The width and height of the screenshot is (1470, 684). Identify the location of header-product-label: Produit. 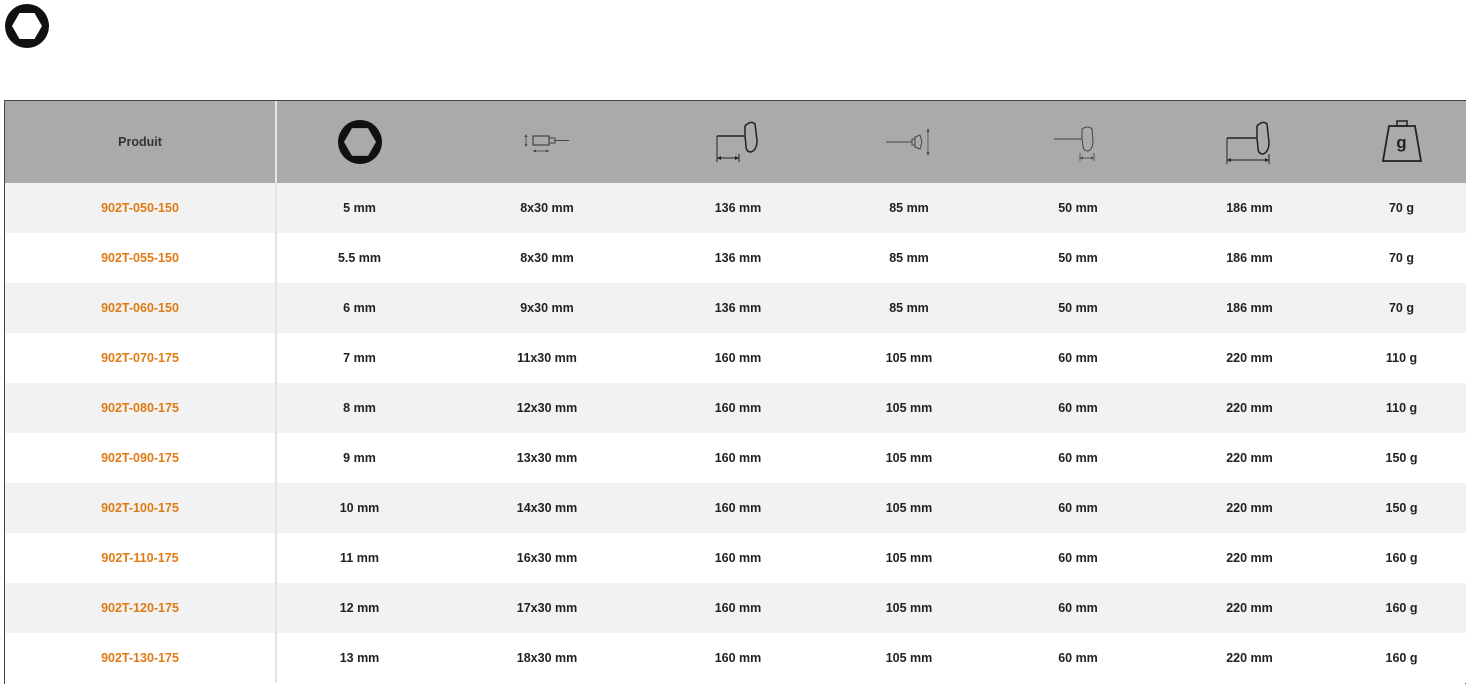
(140, 142).